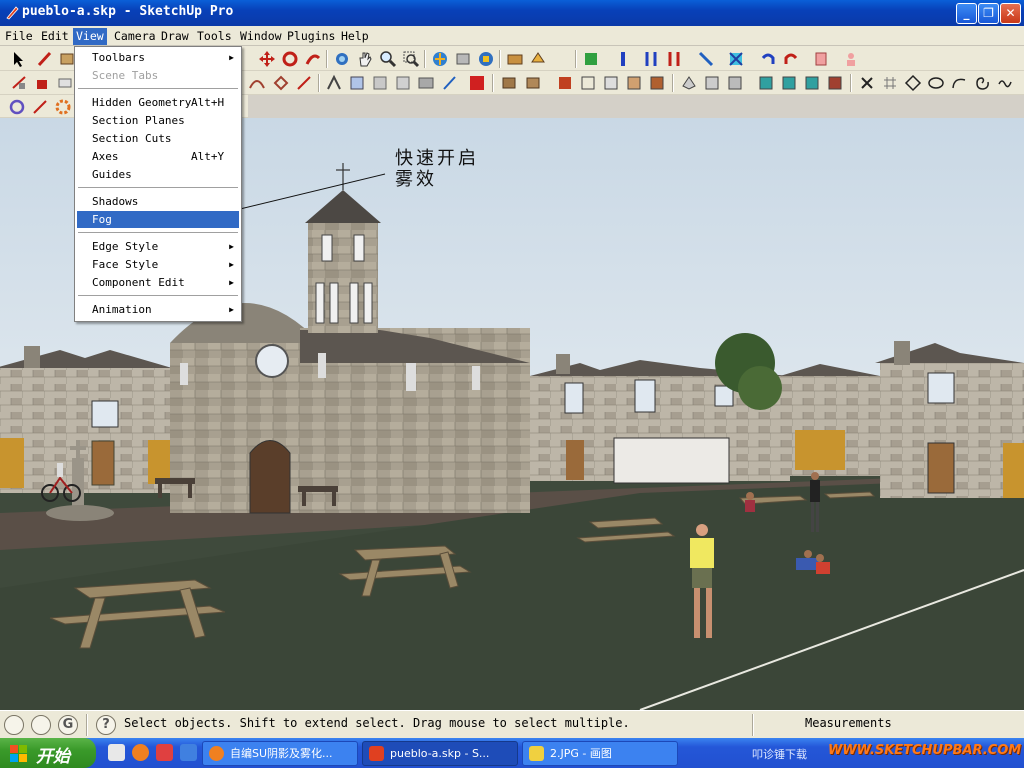 This screenshot has width=1024, height=768. What do you see at coordinates (1010, 13) in the screenshot?
I see `close-button: ✕` at bounding box center [1010, 13].